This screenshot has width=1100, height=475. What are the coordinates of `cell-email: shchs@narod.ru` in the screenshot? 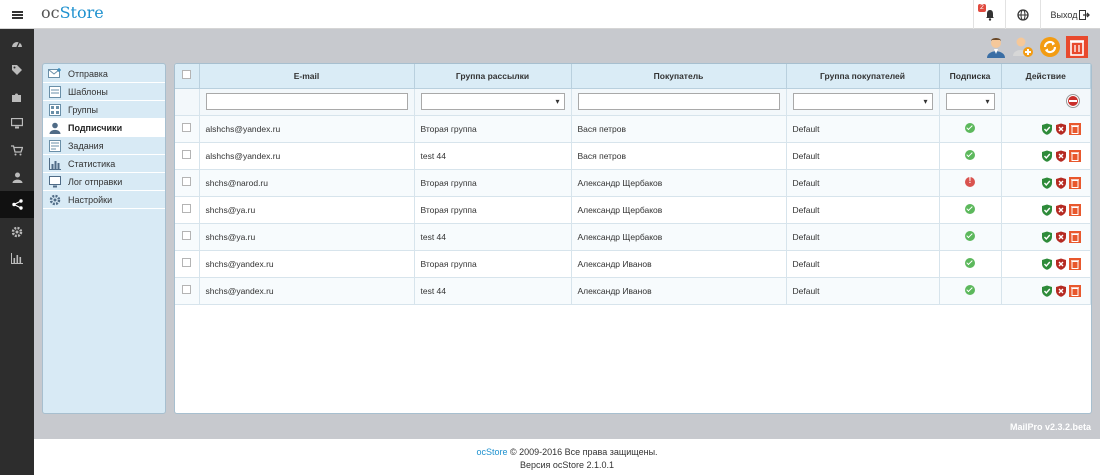 It's located at (307, 183).